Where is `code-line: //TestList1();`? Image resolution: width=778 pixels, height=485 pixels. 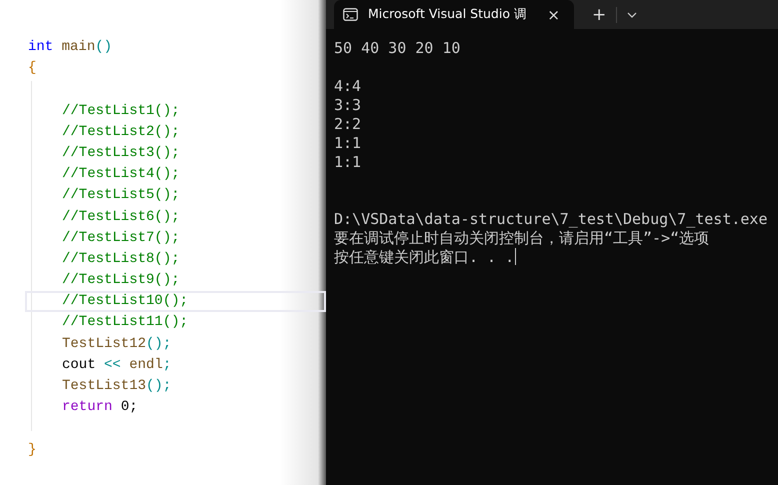 code-line: //TestList1(); is located at coordinates (121, 111).